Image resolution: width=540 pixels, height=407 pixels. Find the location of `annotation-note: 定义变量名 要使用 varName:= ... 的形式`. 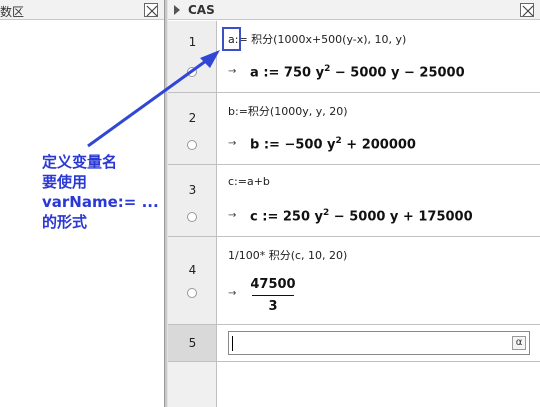

annotation-note: 定义变量名 要使用 varName:= ... 的形式 is located at coordinates (100, 192).